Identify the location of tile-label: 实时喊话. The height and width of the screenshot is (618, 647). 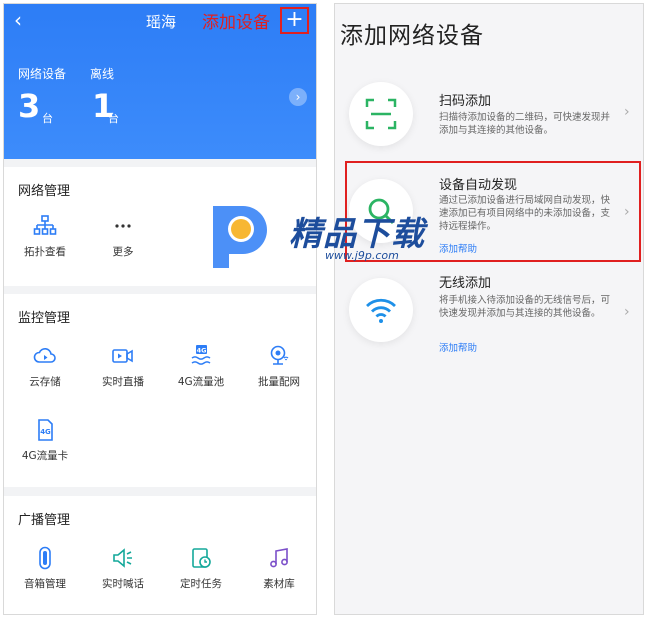
(123, 584).